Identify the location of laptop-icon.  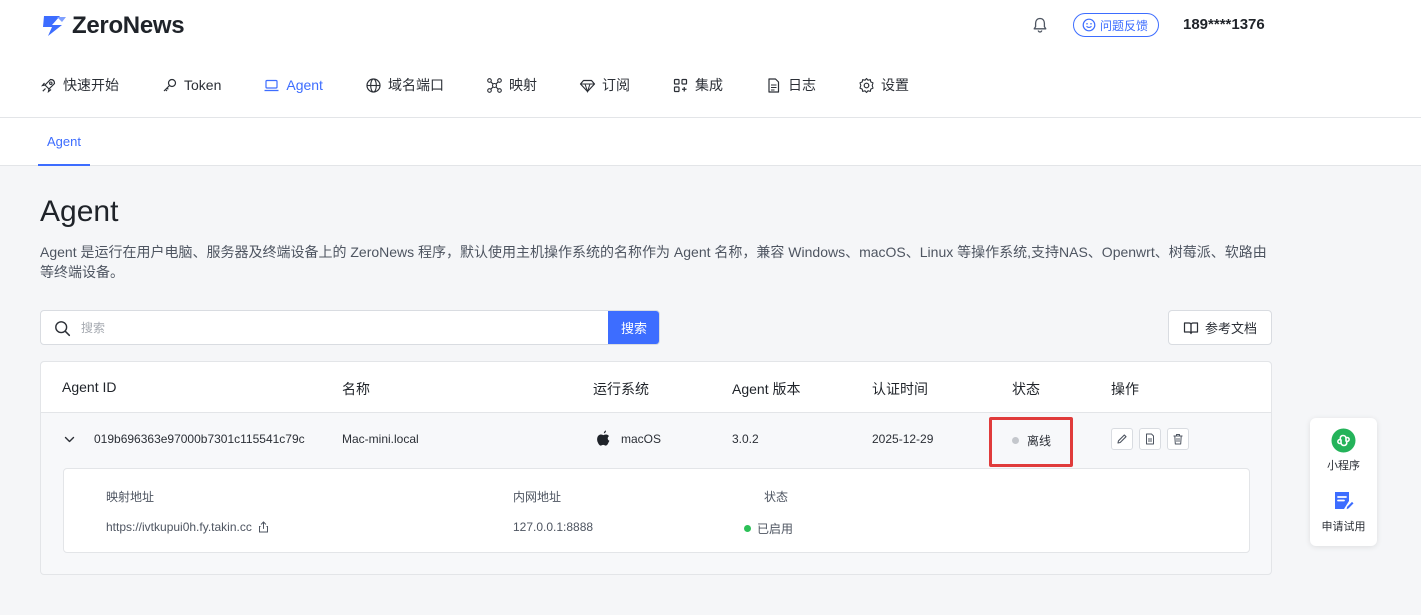
(271, 85).